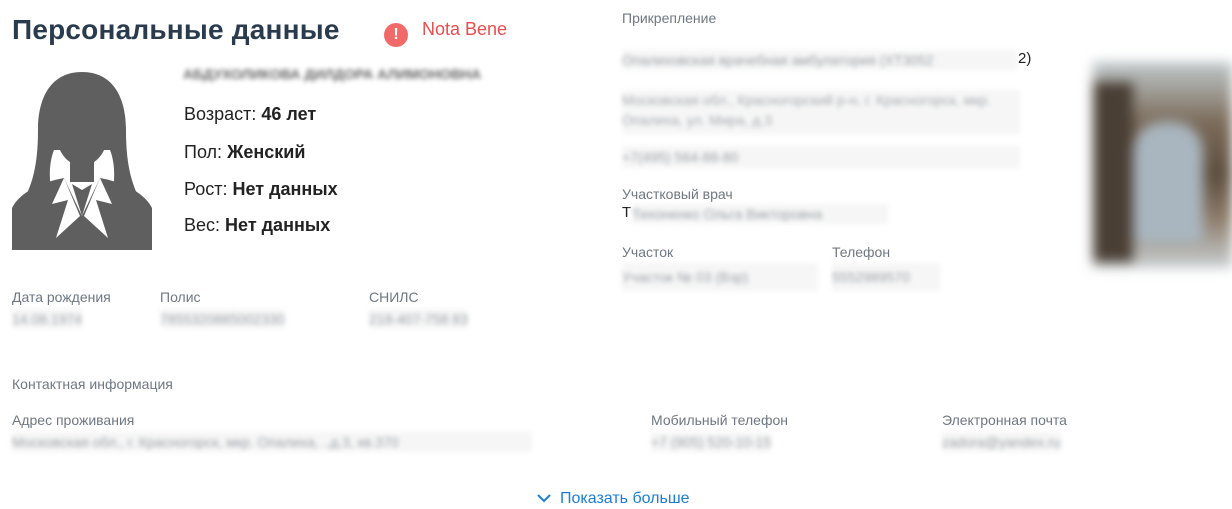 This screenshot has width=1232, height=509. What do you see at coordinates (202, 225) in the screenshot?
I see `weight-label: Вес:` at bounding box center [202, 225].